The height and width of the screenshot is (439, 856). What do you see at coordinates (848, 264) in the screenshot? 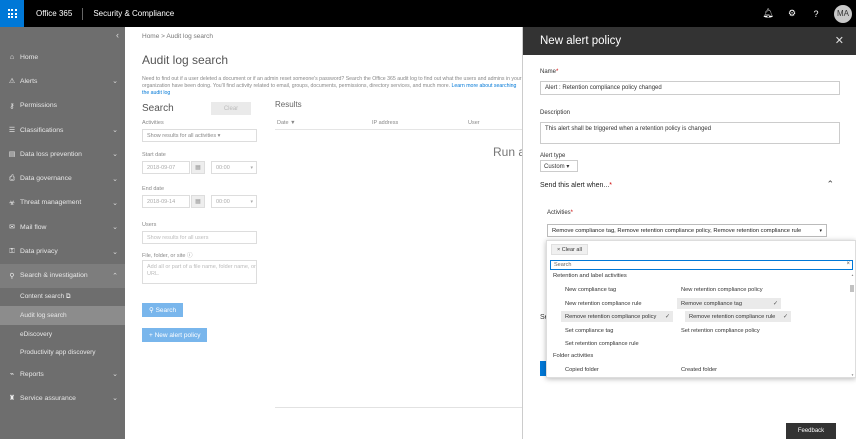
I see `clear-search-icon: ×` at bounding box center [848, 264].